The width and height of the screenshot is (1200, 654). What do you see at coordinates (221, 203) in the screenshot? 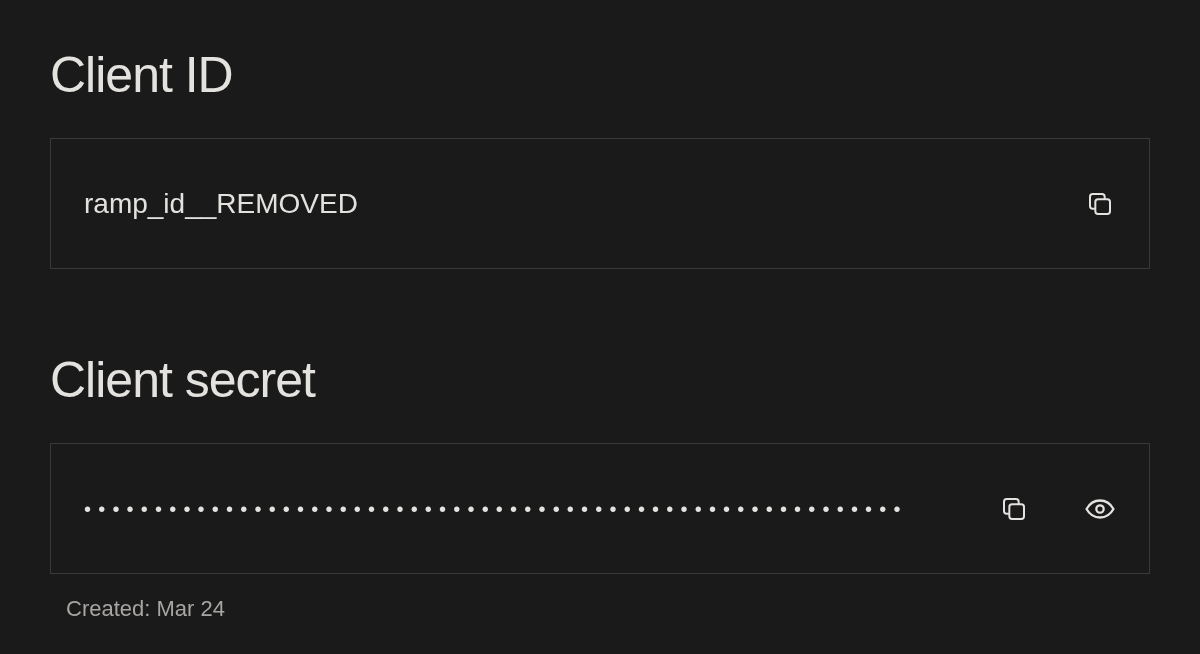
I see `client-id-value: ramp_id__REMOVED` at bounding box center [221, 203].